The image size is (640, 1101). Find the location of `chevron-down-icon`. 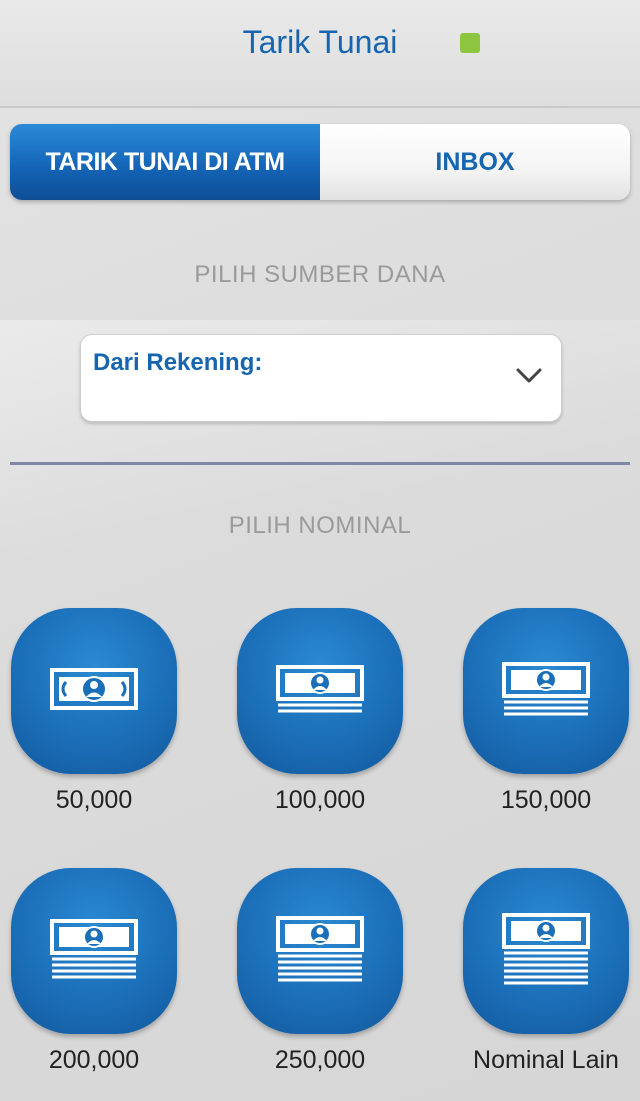

chevron-down-icon is located at coordinates (529, 375).